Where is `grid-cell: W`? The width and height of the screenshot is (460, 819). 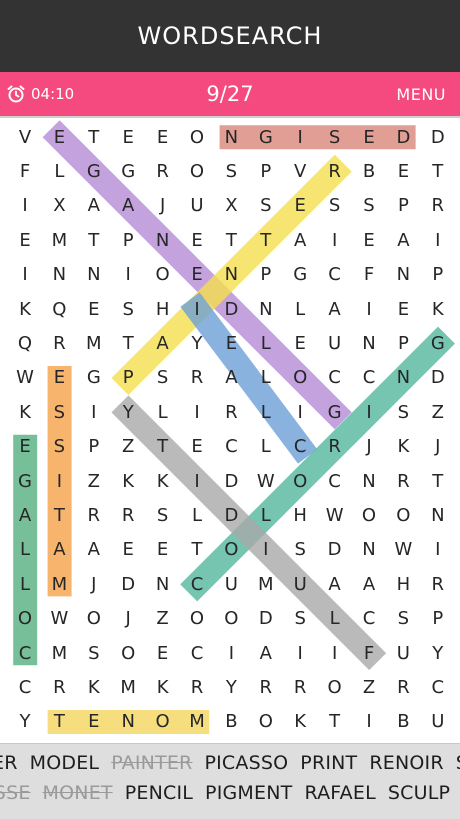 grid-cell: W is located at coordinates (25, 378).